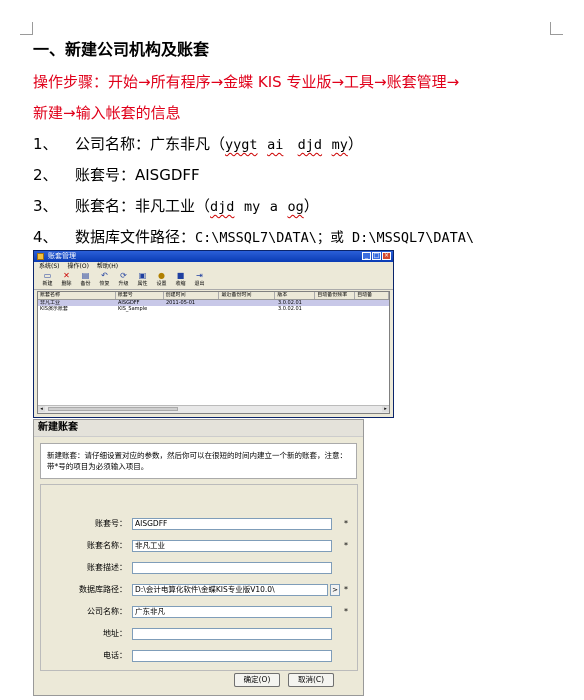 The height and width of the screenshot is (700, 584). I want to click on toolbar-settings-button: ● 设置, so click(161, 280).